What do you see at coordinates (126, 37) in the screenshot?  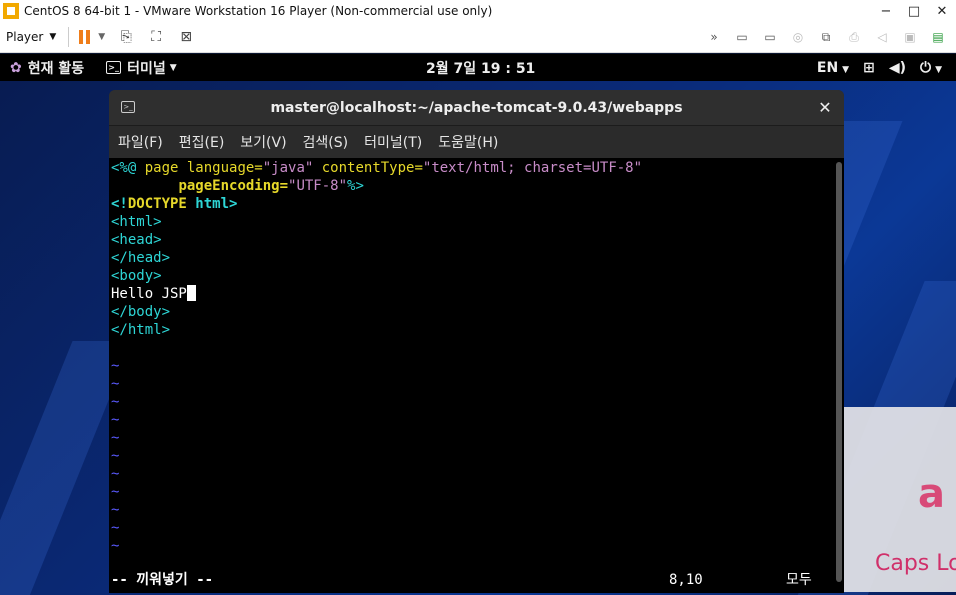 I see `send-ctrl-alt-del-icon: ⎘` at bounding box center [126, 37].